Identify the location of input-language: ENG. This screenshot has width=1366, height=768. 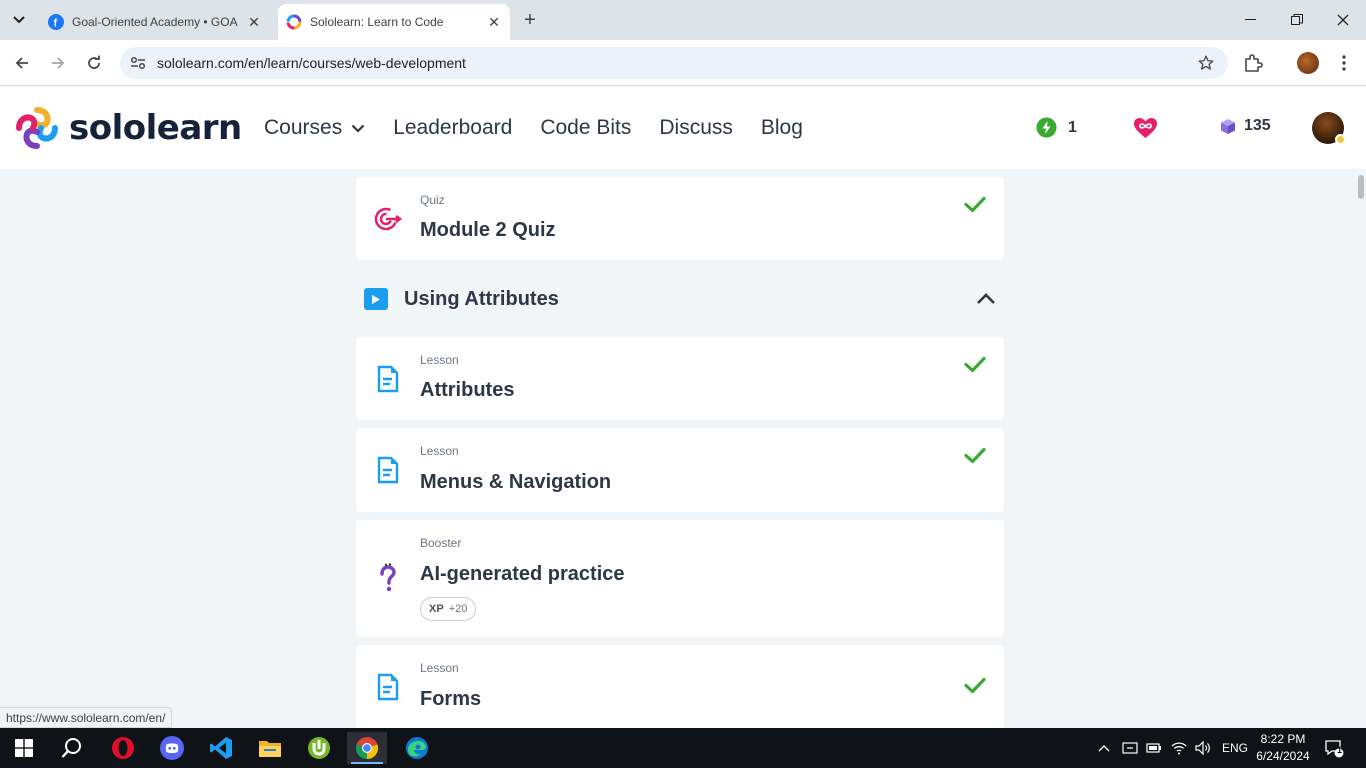
(1235, 748).